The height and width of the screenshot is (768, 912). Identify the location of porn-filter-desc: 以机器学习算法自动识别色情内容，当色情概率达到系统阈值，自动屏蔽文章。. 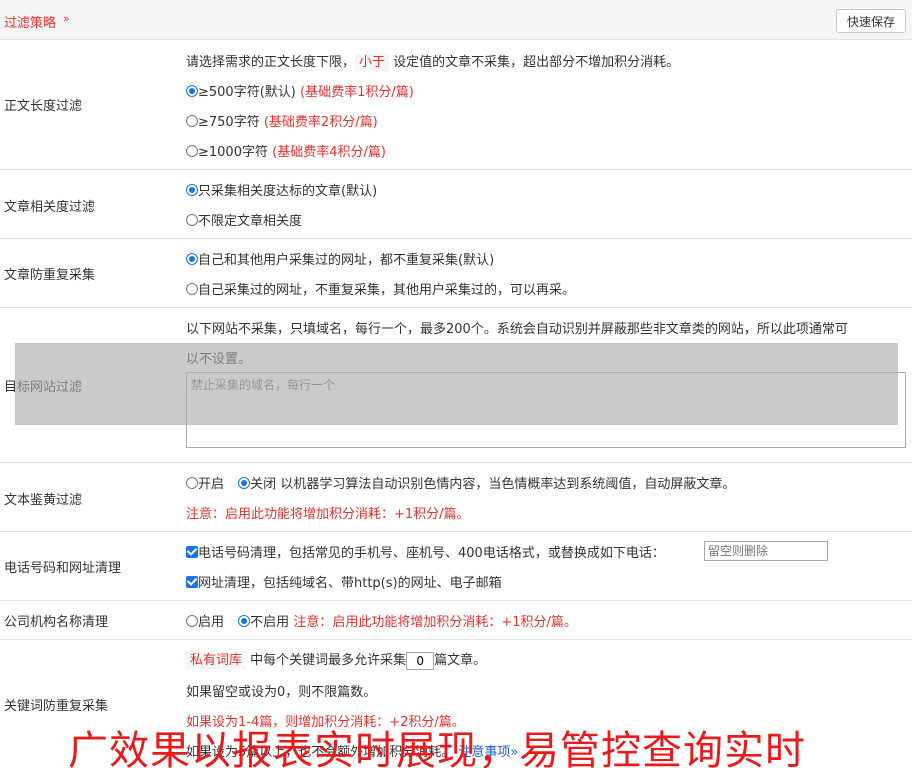
(508, 484).